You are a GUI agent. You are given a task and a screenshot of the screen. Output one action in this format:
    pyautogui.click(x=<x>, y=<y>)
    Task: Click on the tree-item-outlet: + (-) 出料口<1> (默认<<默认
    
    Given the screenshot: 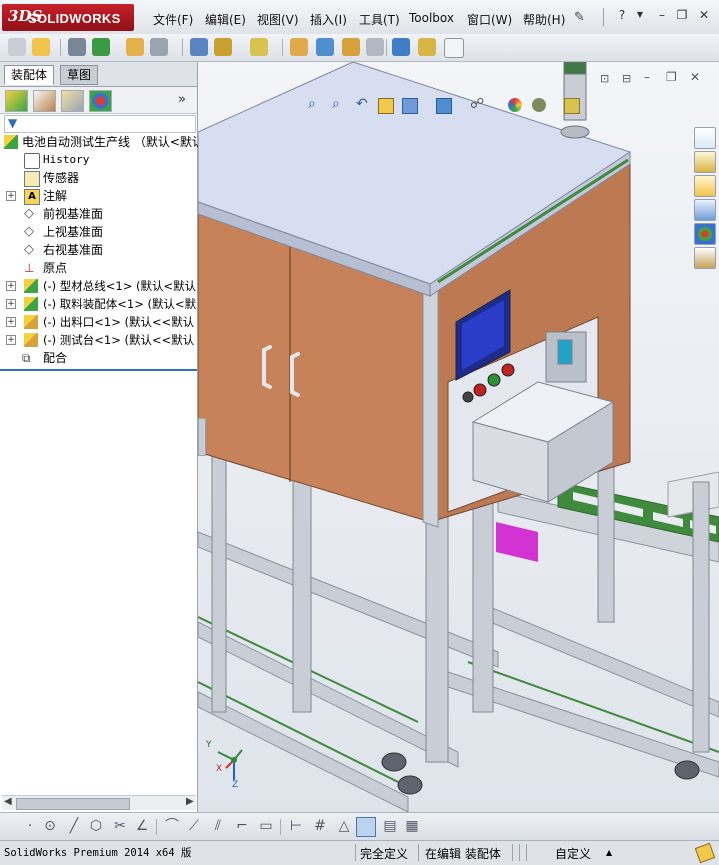 What is the action you would take?
    pyautogui.click(x=98, y=322)
    